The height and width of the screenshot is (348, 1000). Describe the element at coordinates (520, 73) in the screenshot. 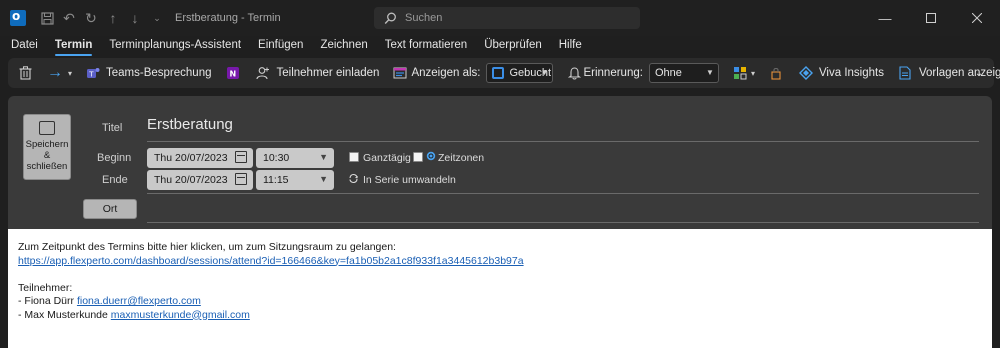

I see `show-as-select: Gebucht ▼` at that location.